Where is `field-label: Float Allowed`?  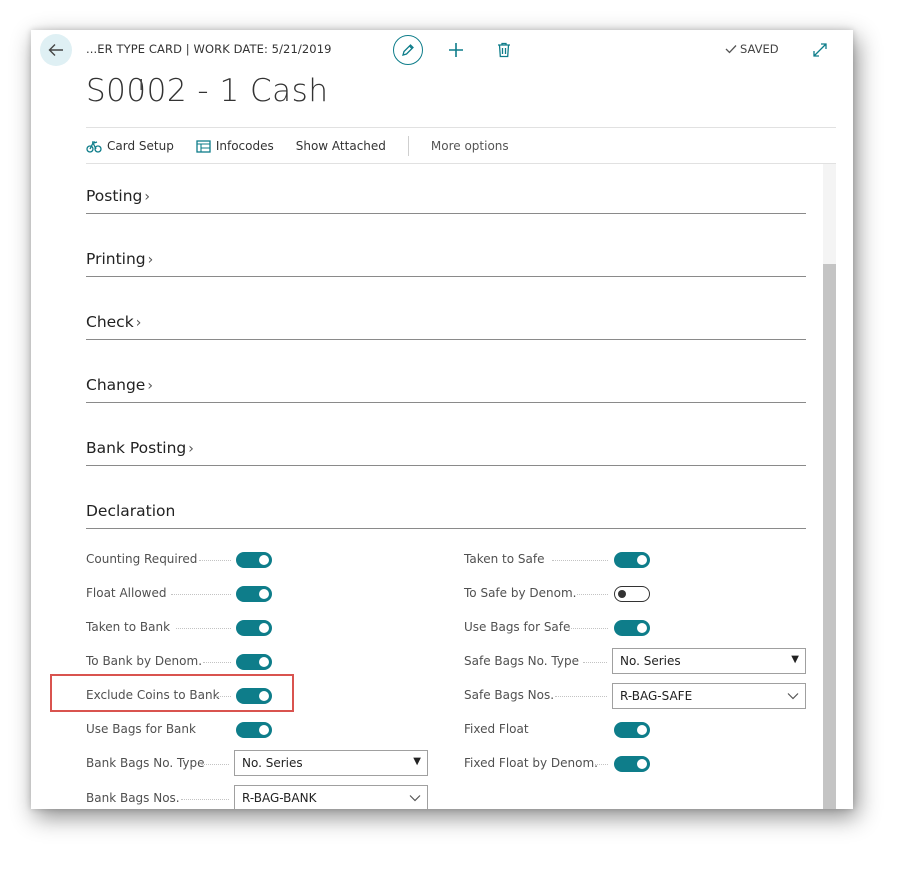 field-label: Float Allowed is located at coordinates (126, 593).